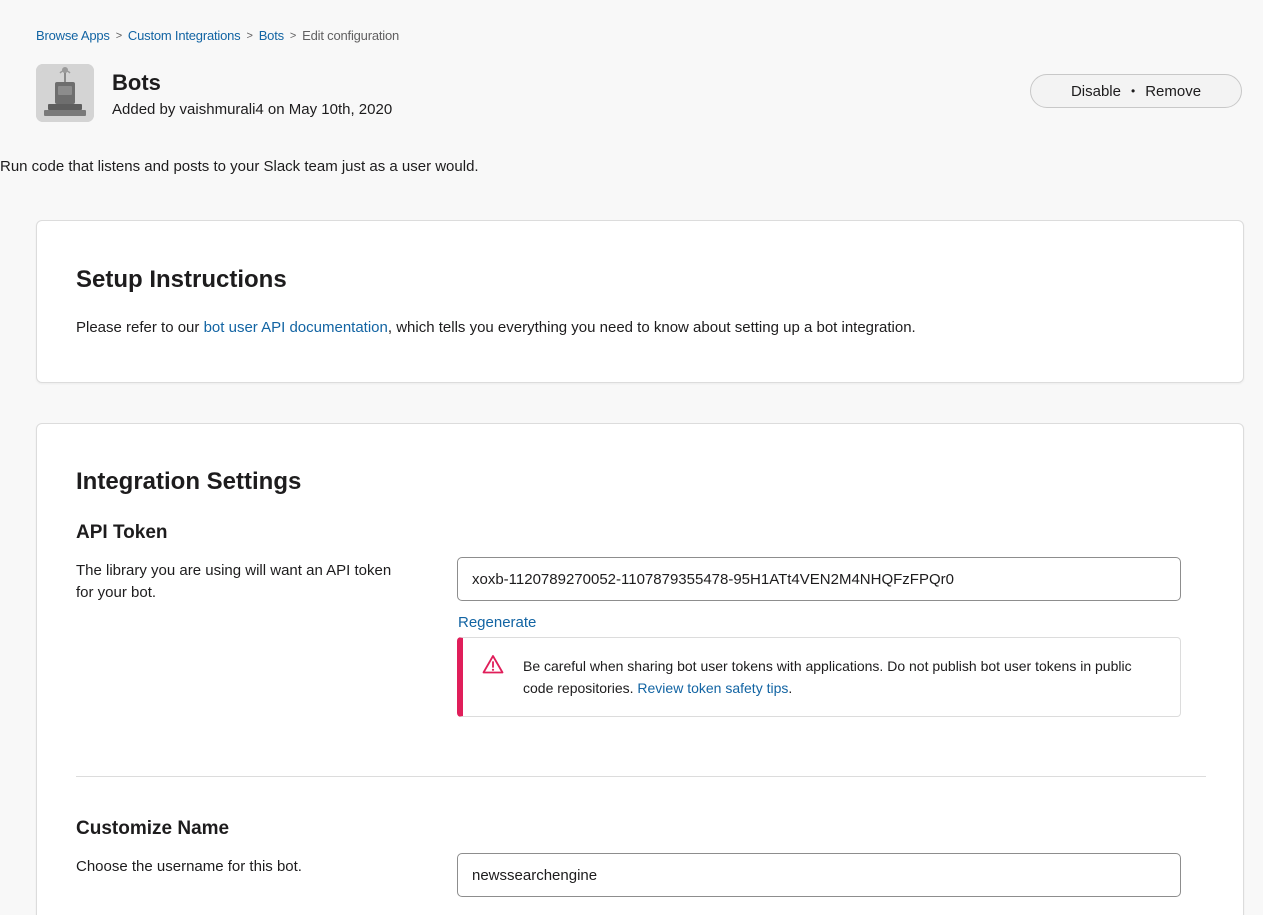 The width and height of the screenshot is (1263, 915). What do you see at coordinates (819, 579) in the screenshot?
I see `api-token-field` at bounding box center [819, 579].